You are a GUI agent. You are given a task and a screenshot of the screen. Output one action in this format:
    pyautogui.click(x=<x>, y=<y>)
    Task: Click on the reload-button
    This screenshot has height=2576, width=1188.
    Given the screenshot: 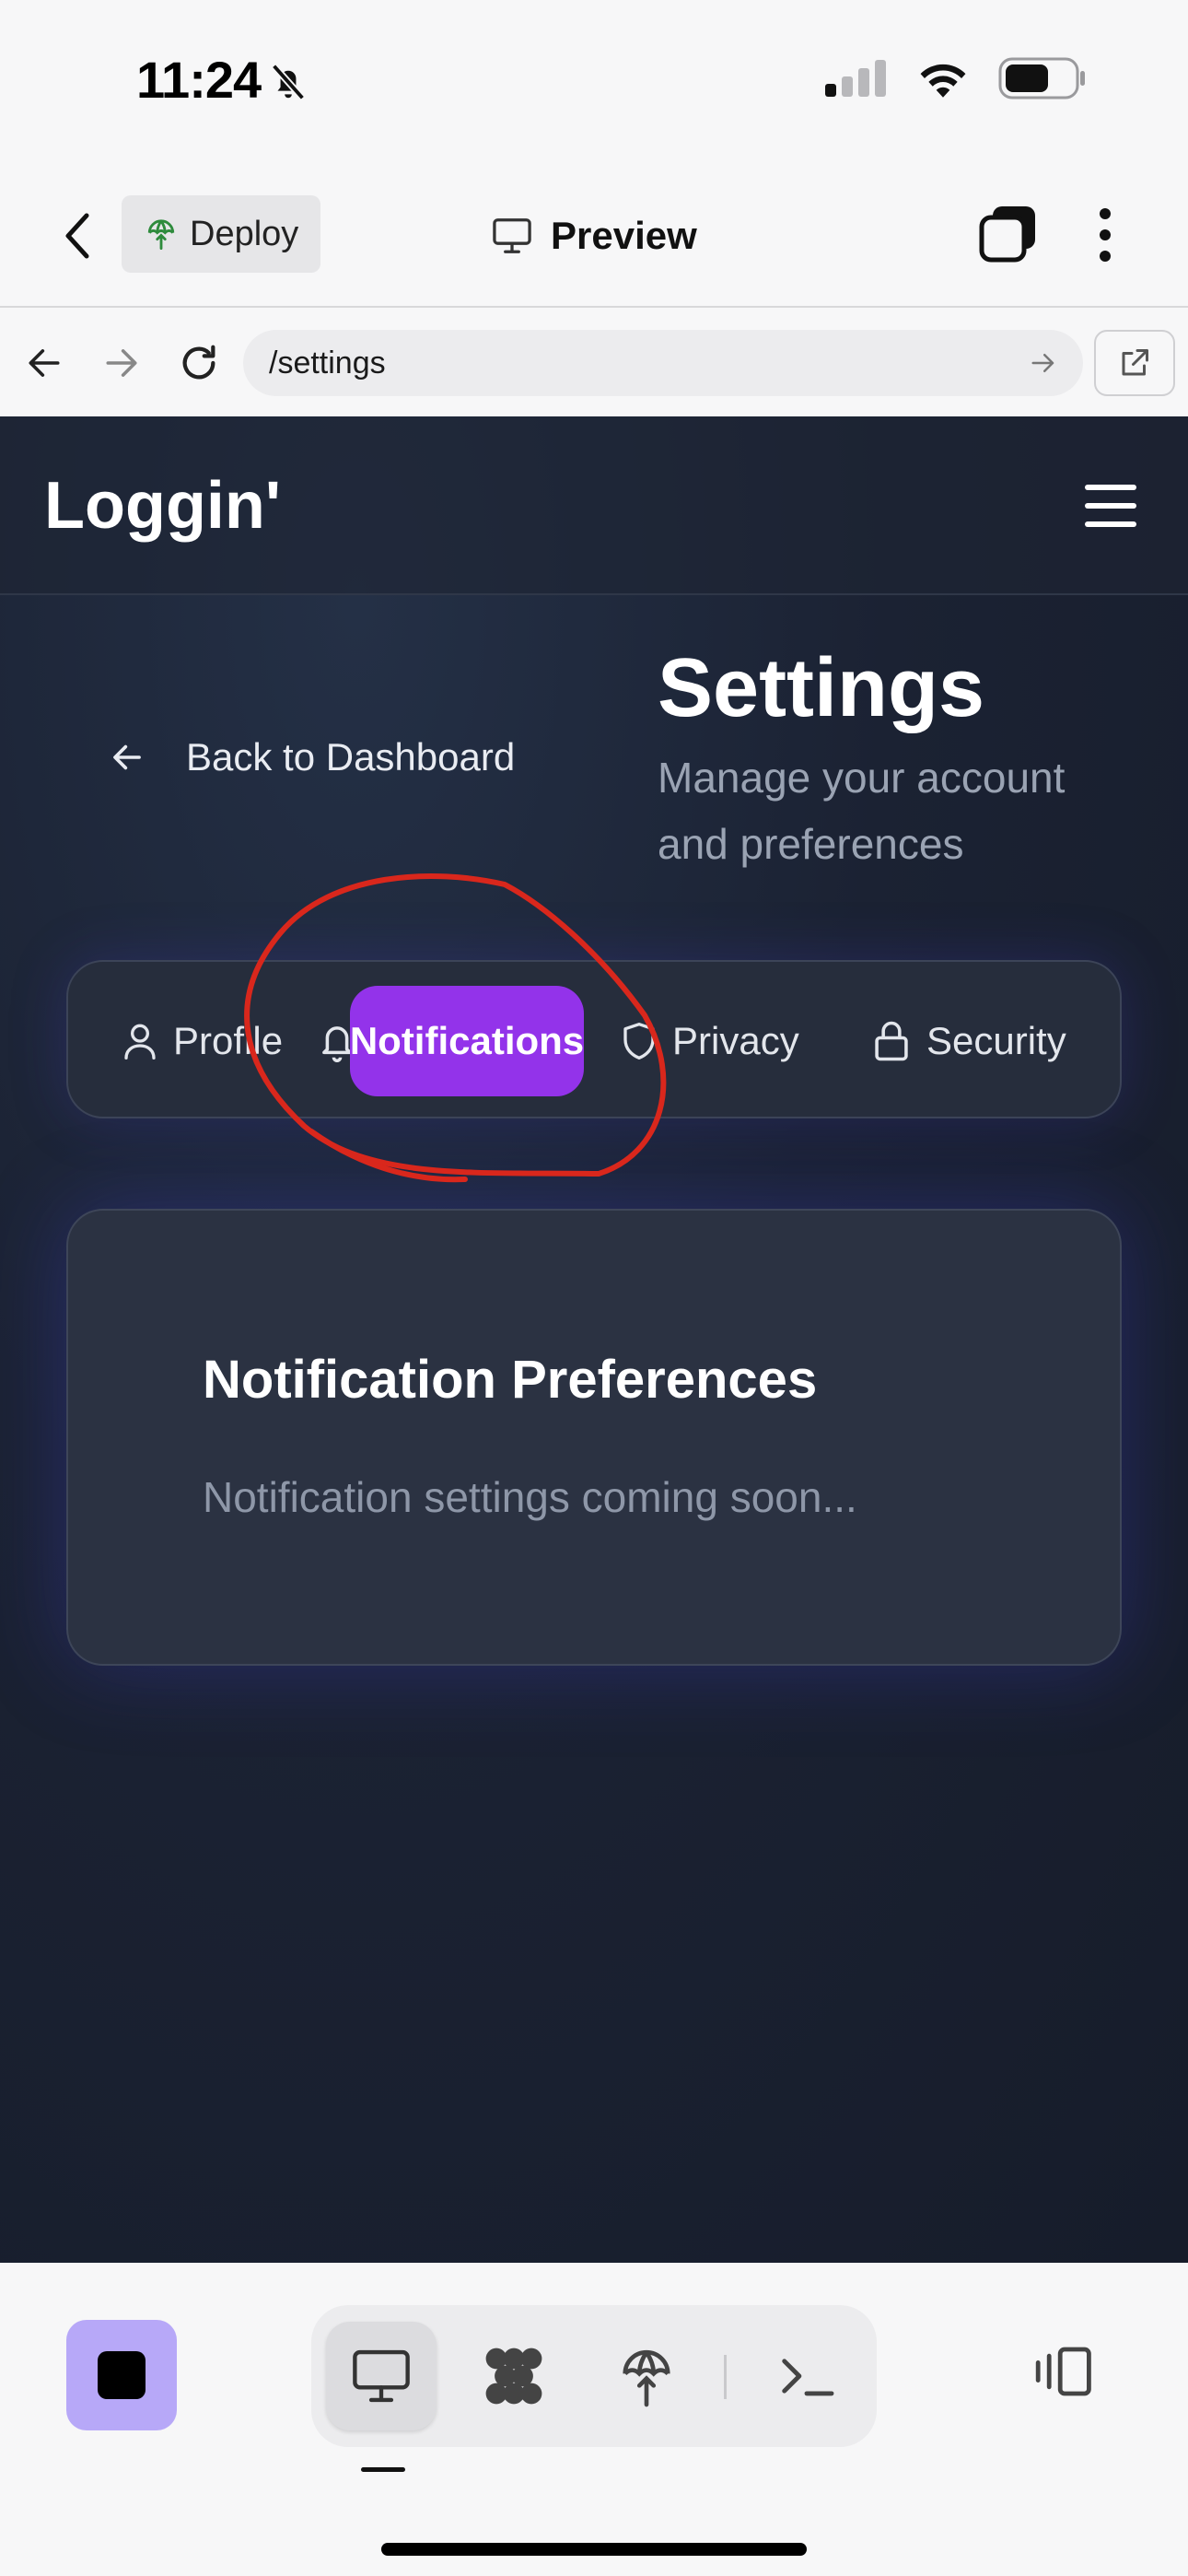 What is the action you would take?
    pyautogui.click(x=199, y=363)
    